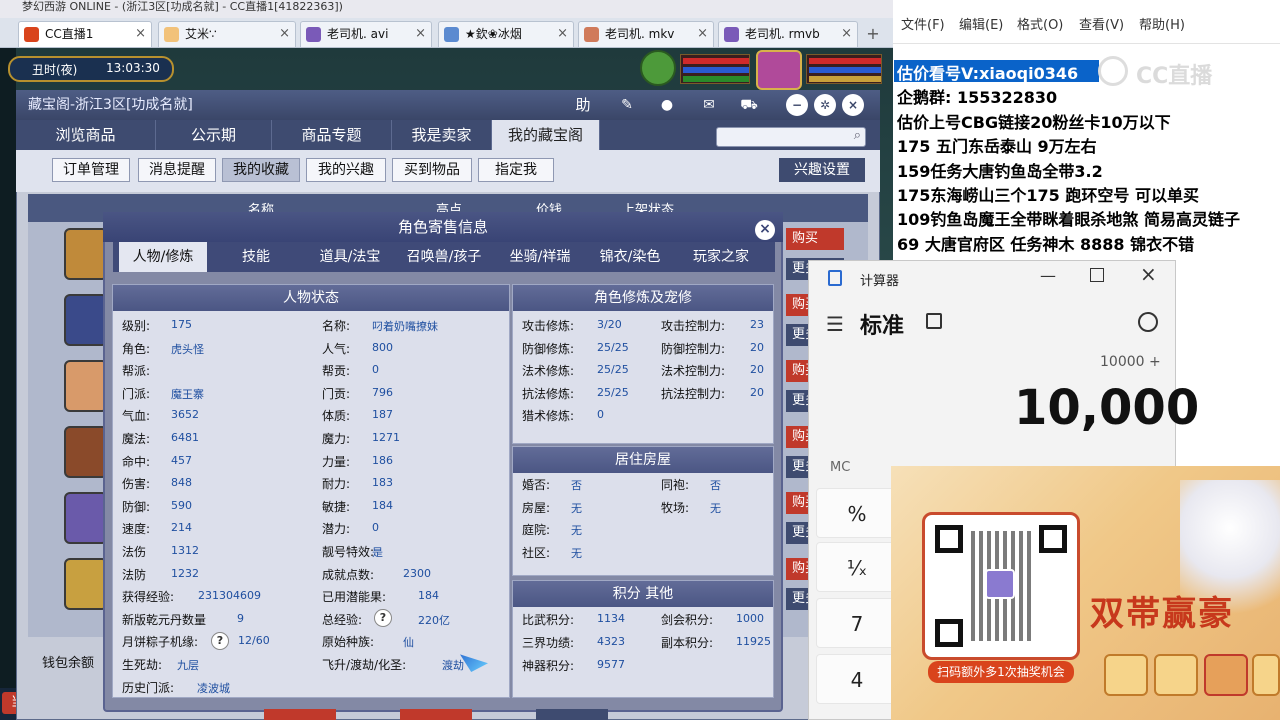  Describe the element at coordinates (857, 135) in the screenshot. I see `search-icon: ⌕` at that location.